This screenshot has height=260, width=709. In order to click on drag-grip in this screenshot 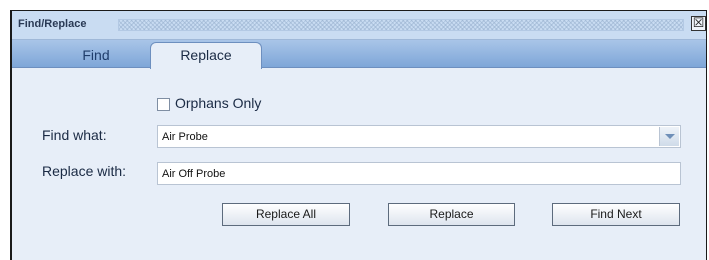, I will do `click(401, 25)`.